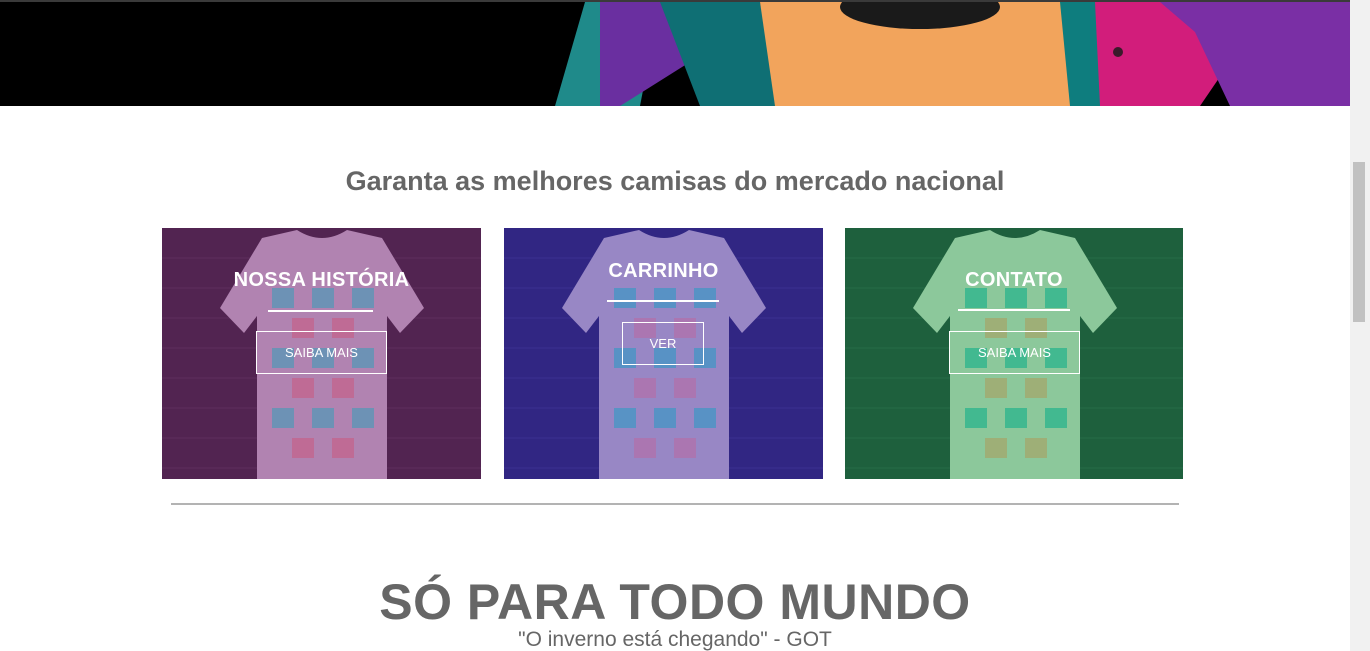 The image size is (1370, 651). I want to click on card-nossa-historia: NOSSA HISTÓRIA SAIBA MAIS, so click(321, 353).